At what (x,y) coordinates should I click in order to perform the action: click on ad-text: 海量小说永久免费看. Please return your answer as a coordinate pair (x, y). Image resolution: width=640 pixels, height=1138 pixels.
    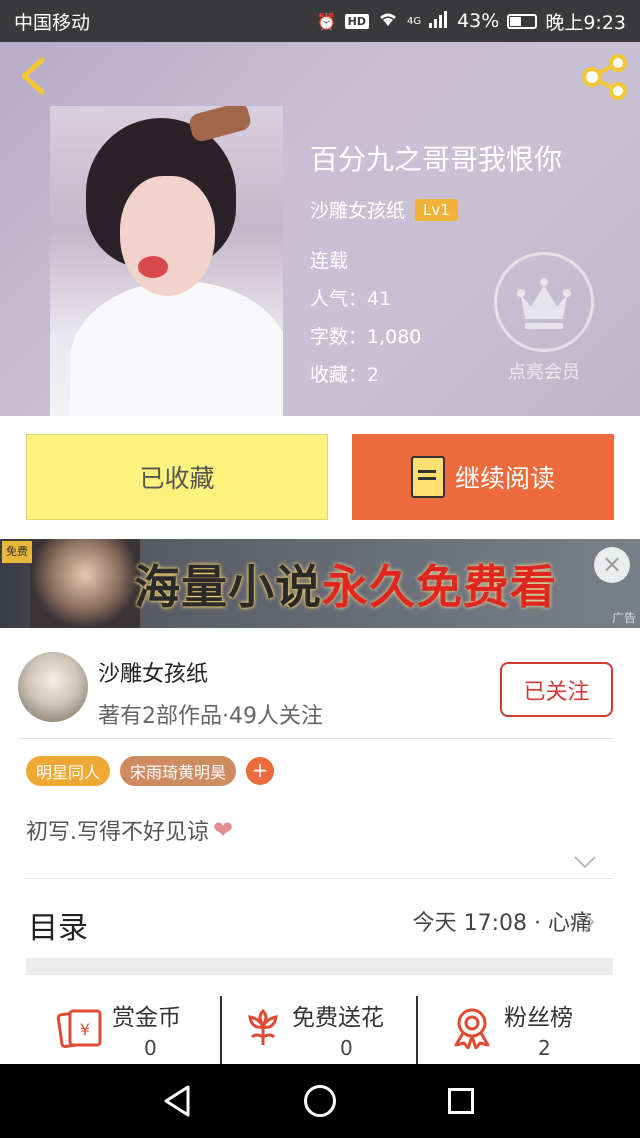
    Looking at the image, I should click on (345, 587).